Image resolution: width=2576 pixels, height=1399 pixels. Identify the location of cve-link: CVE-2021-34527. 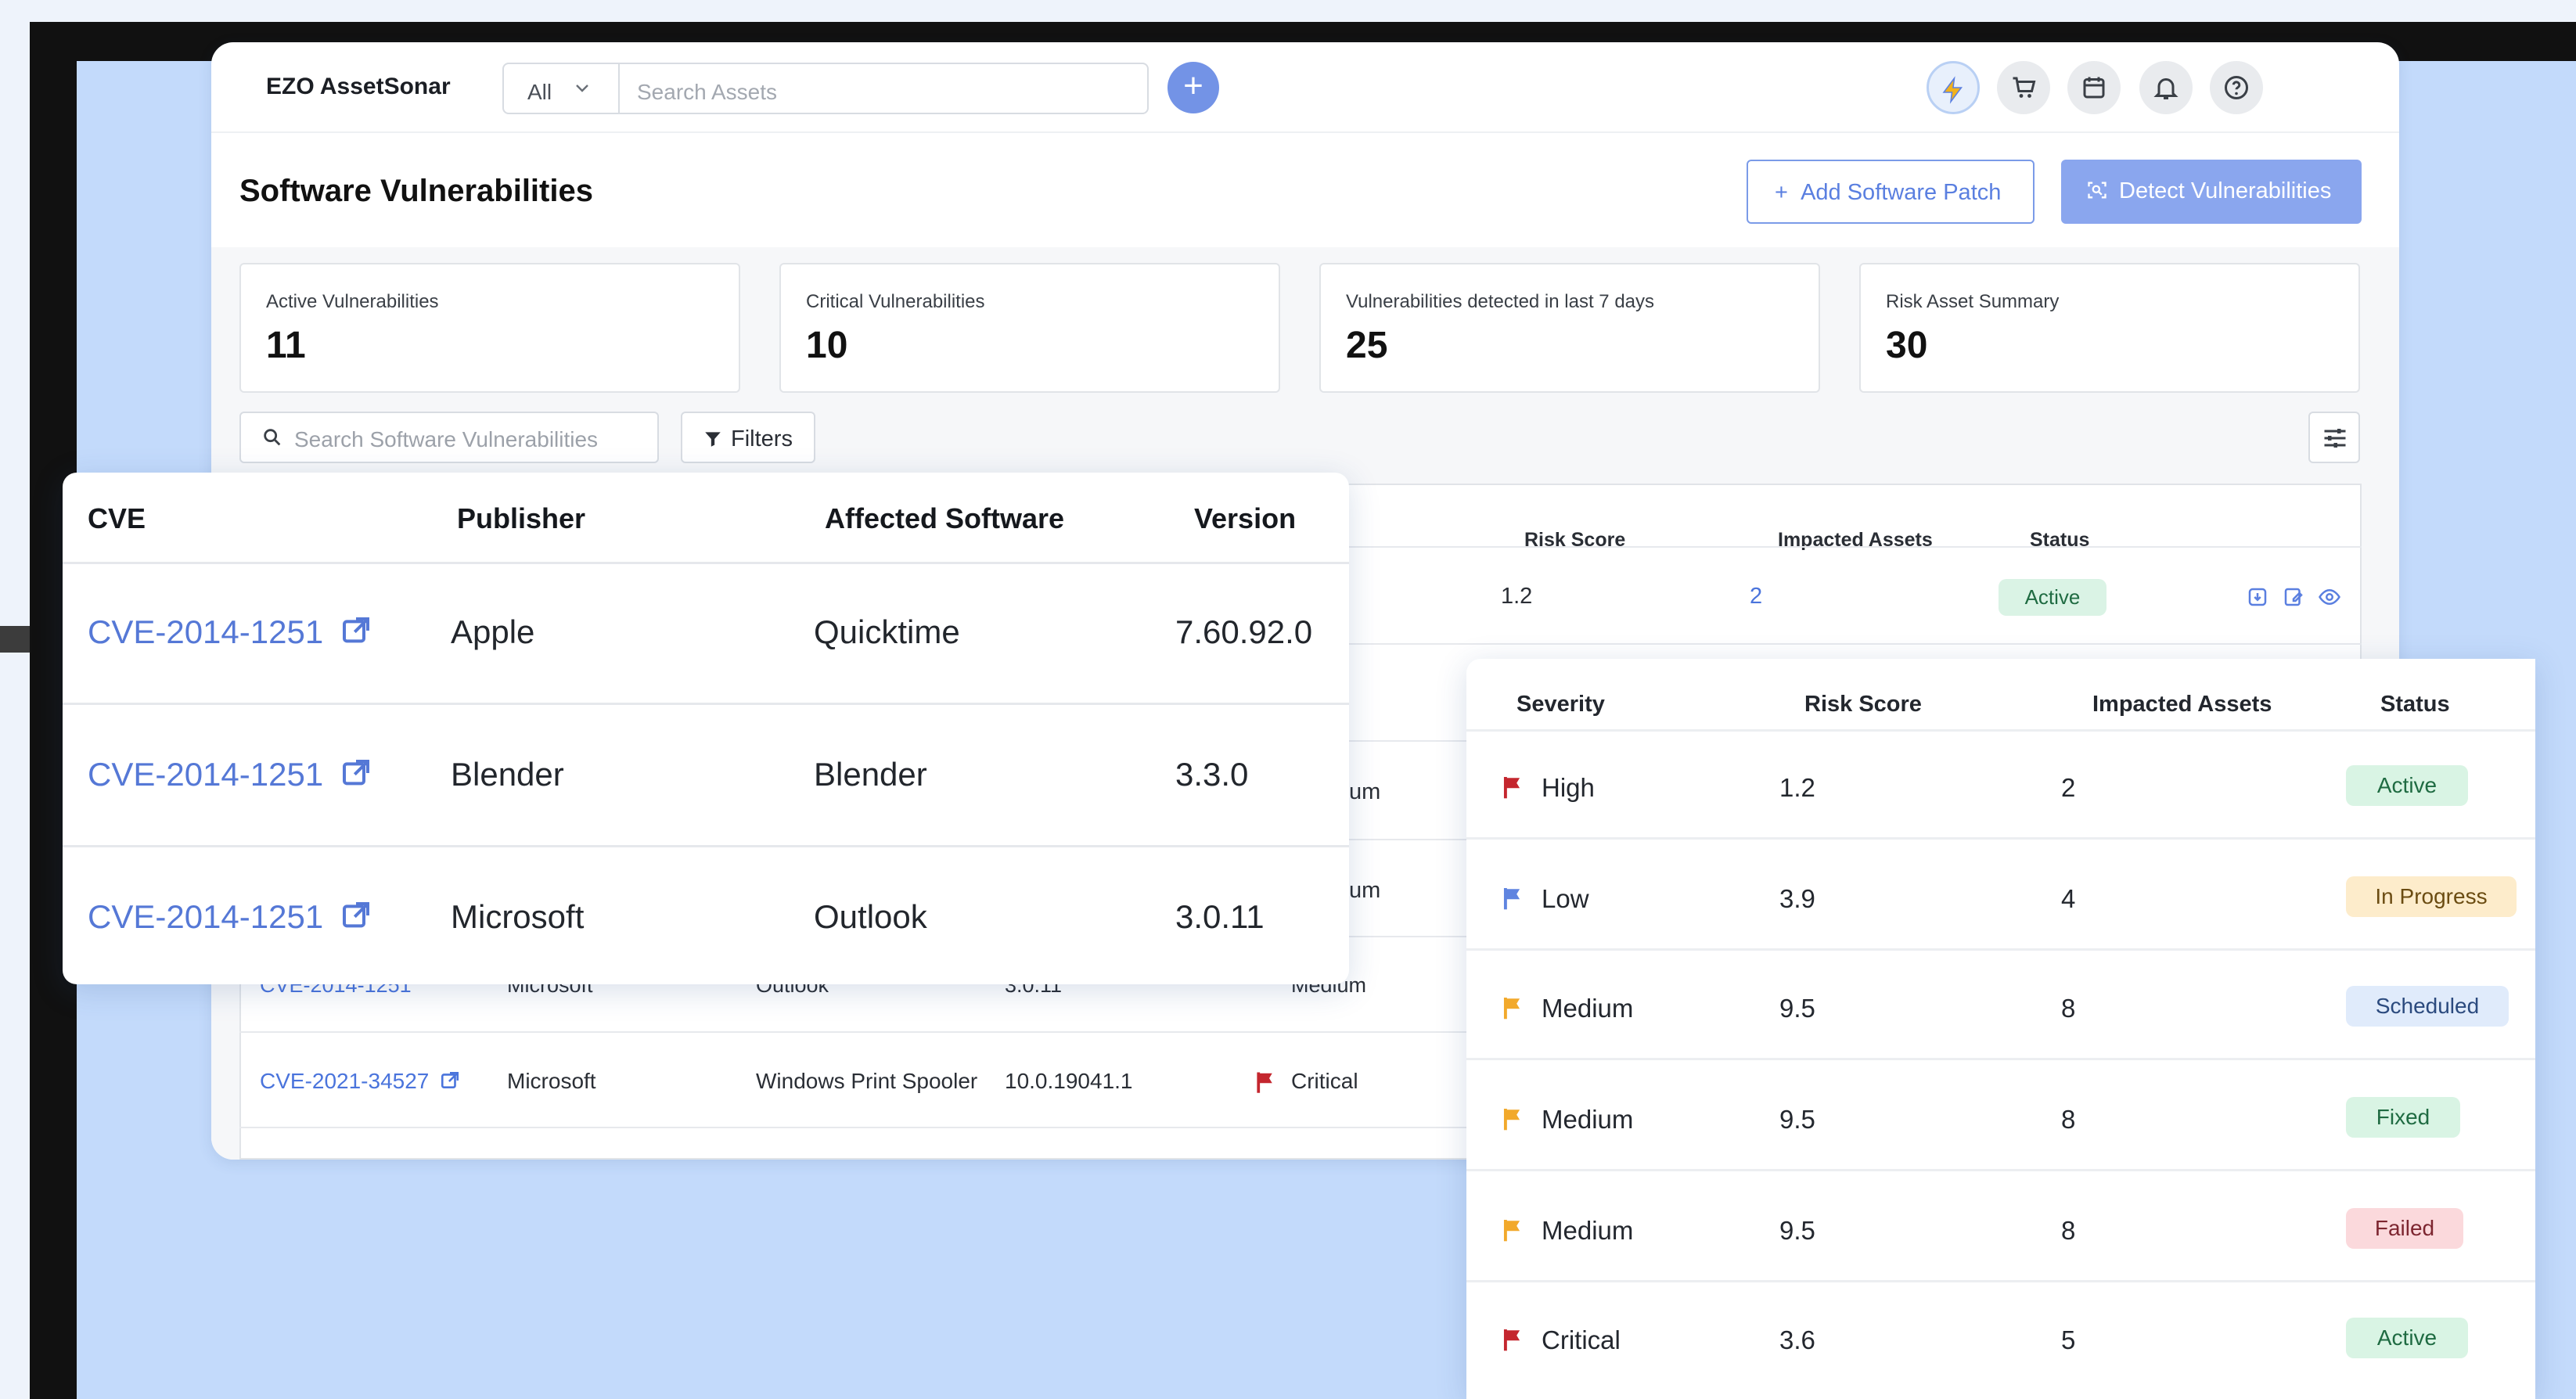
(360, 1082).